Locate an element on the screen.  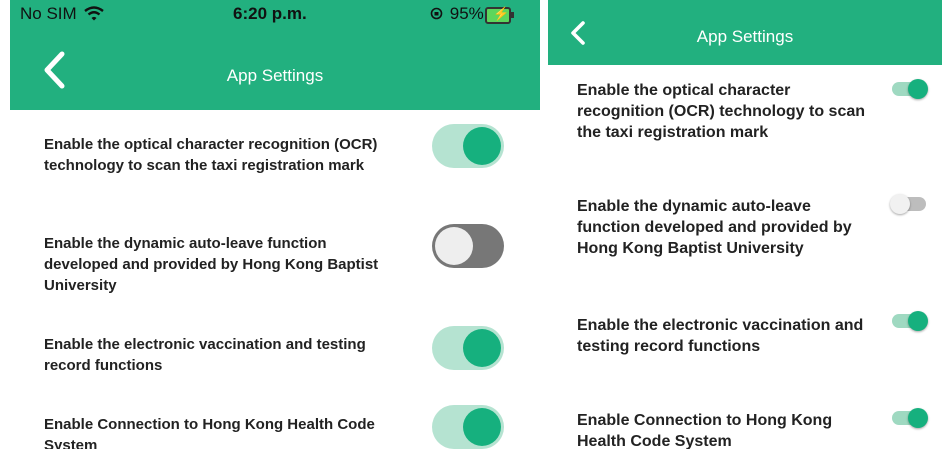
carrier-label: No SIM is located at coordinates (62, 14).